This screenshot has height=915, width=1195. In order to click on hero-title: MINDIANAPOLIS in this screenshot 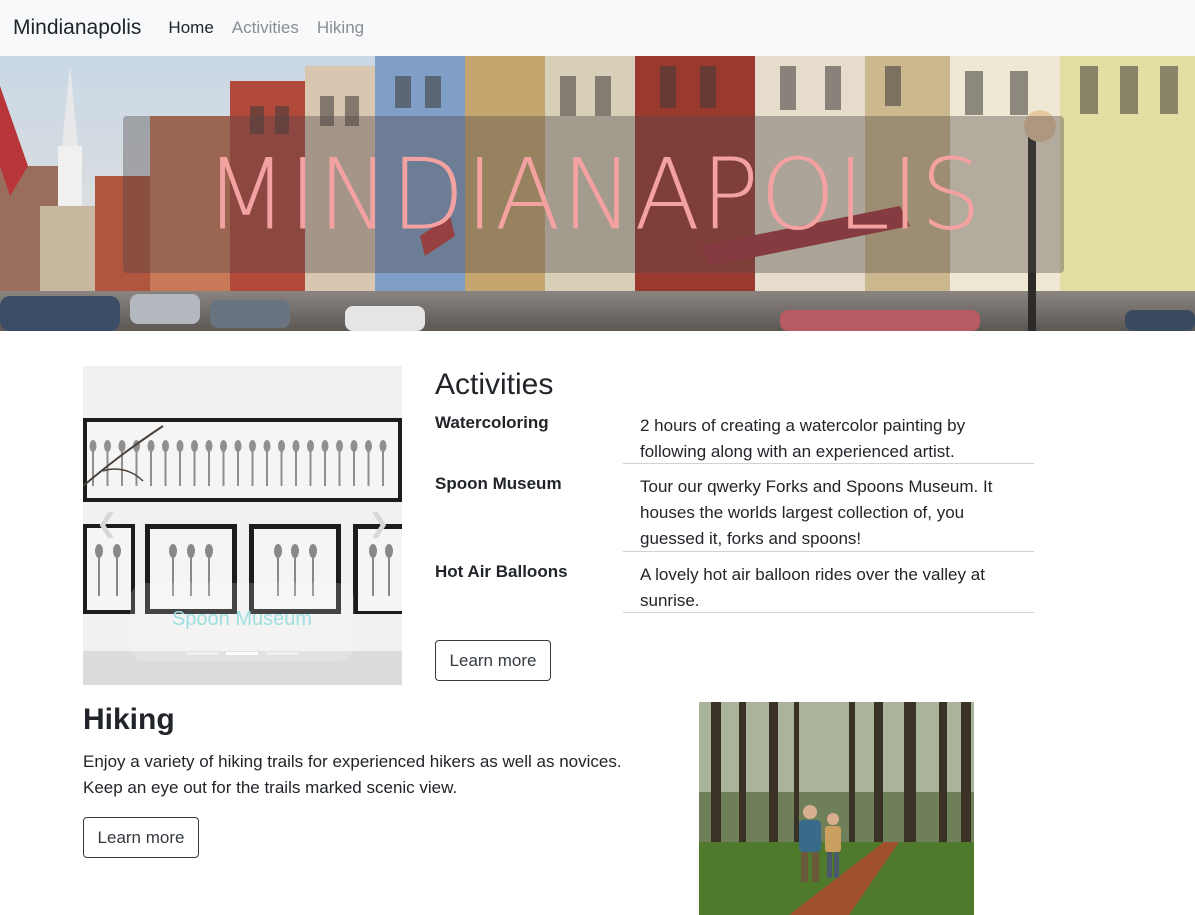, I will do `click(593, 194)`.